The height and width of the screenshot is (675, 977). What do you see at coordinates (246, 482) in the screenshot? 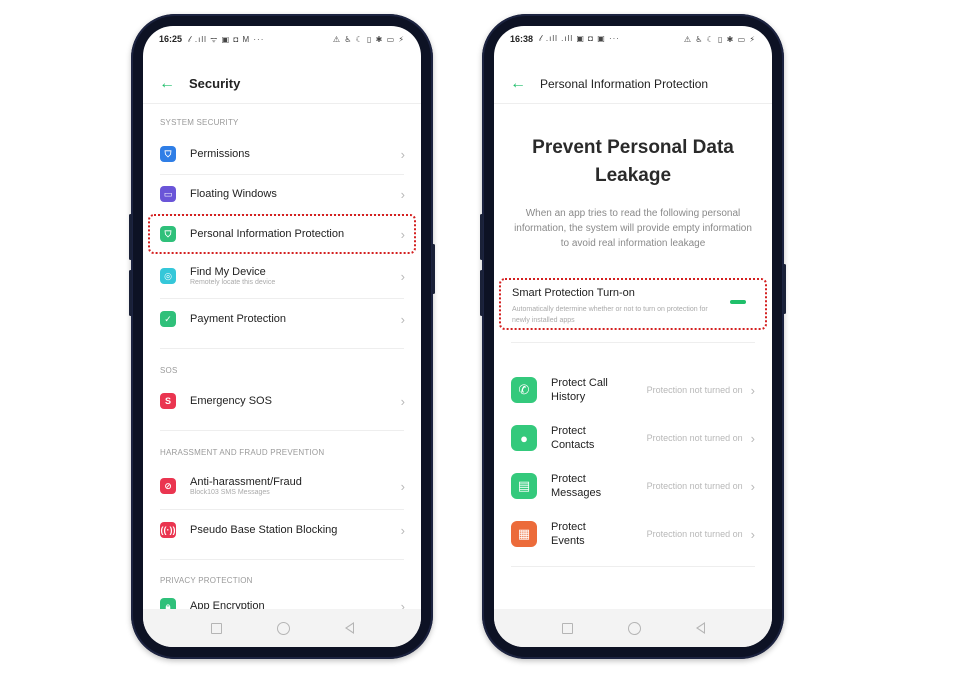
I see `row-title: Anti-harassment/Fraud` at bounding box center [246, 482].